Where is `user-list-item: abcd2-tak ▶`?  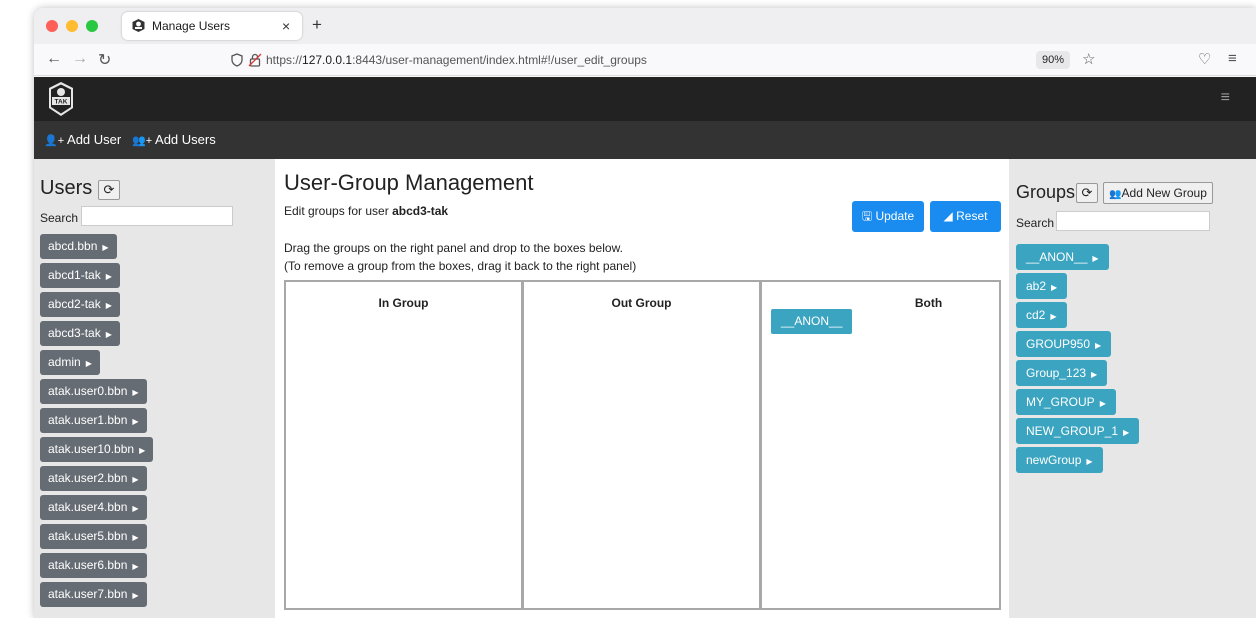
user-list-item: abcd2-tak ▶ is located at coordinates (80, 304).